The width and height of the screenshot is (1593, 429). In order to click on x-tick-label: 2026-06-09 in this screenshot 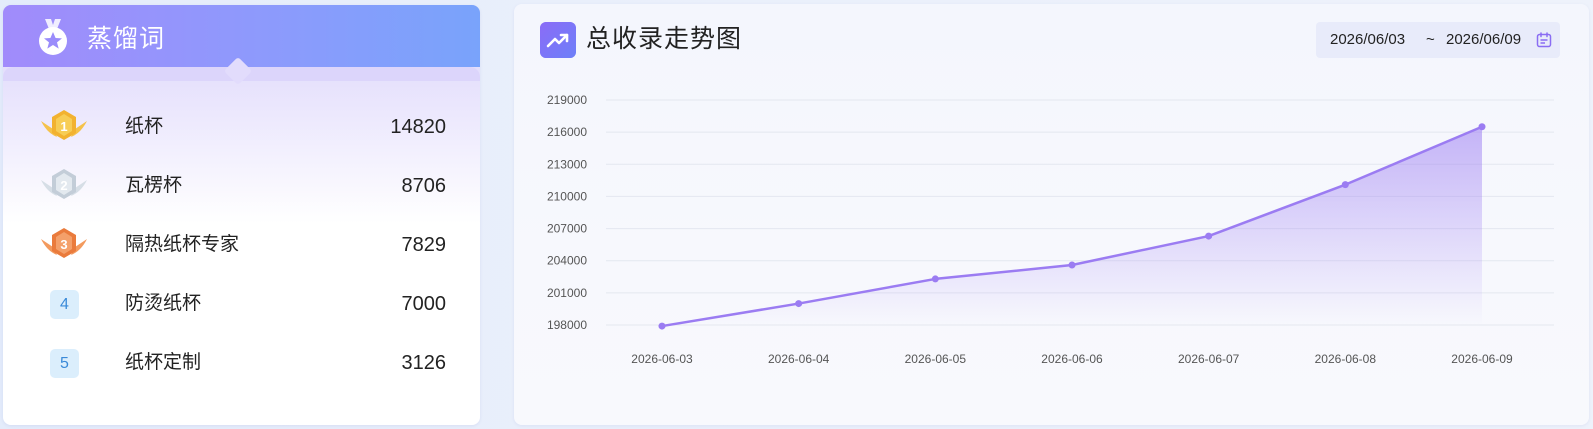, I will do `click(1482, 359)`.